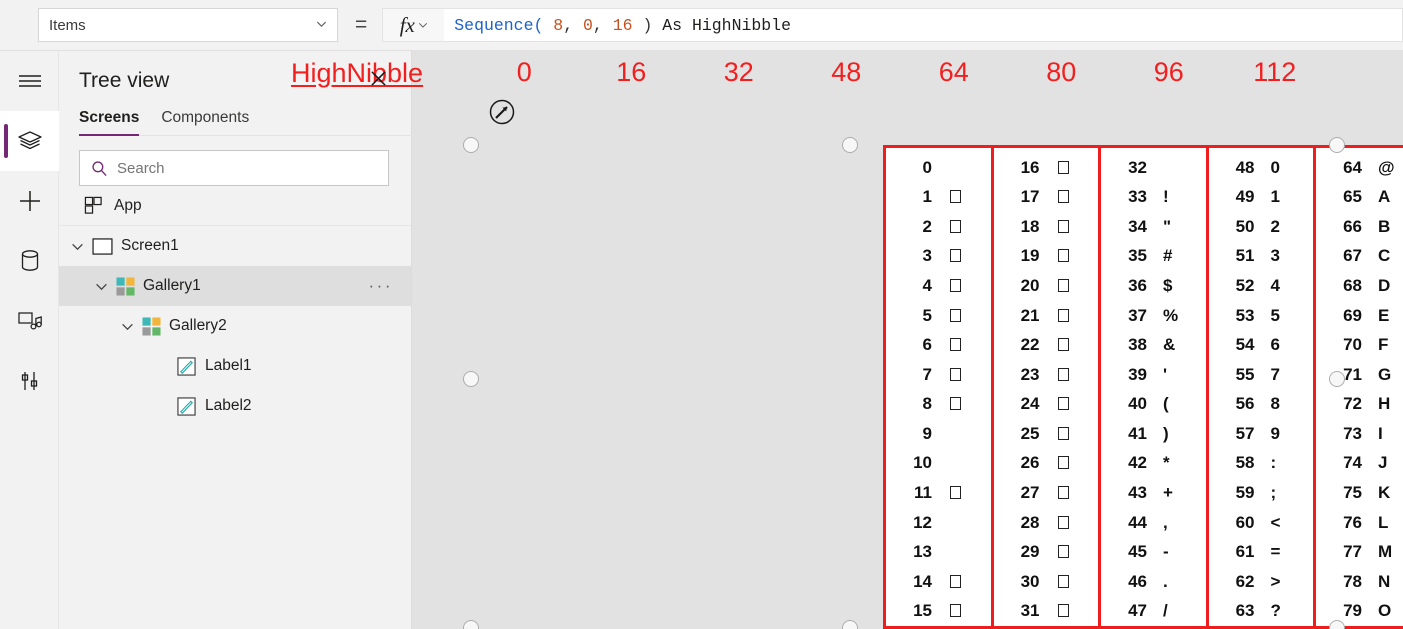  Describe the element at coordinates (188, 25) in the screenshot. I see `property-selector-dropdown: Items` at that location.